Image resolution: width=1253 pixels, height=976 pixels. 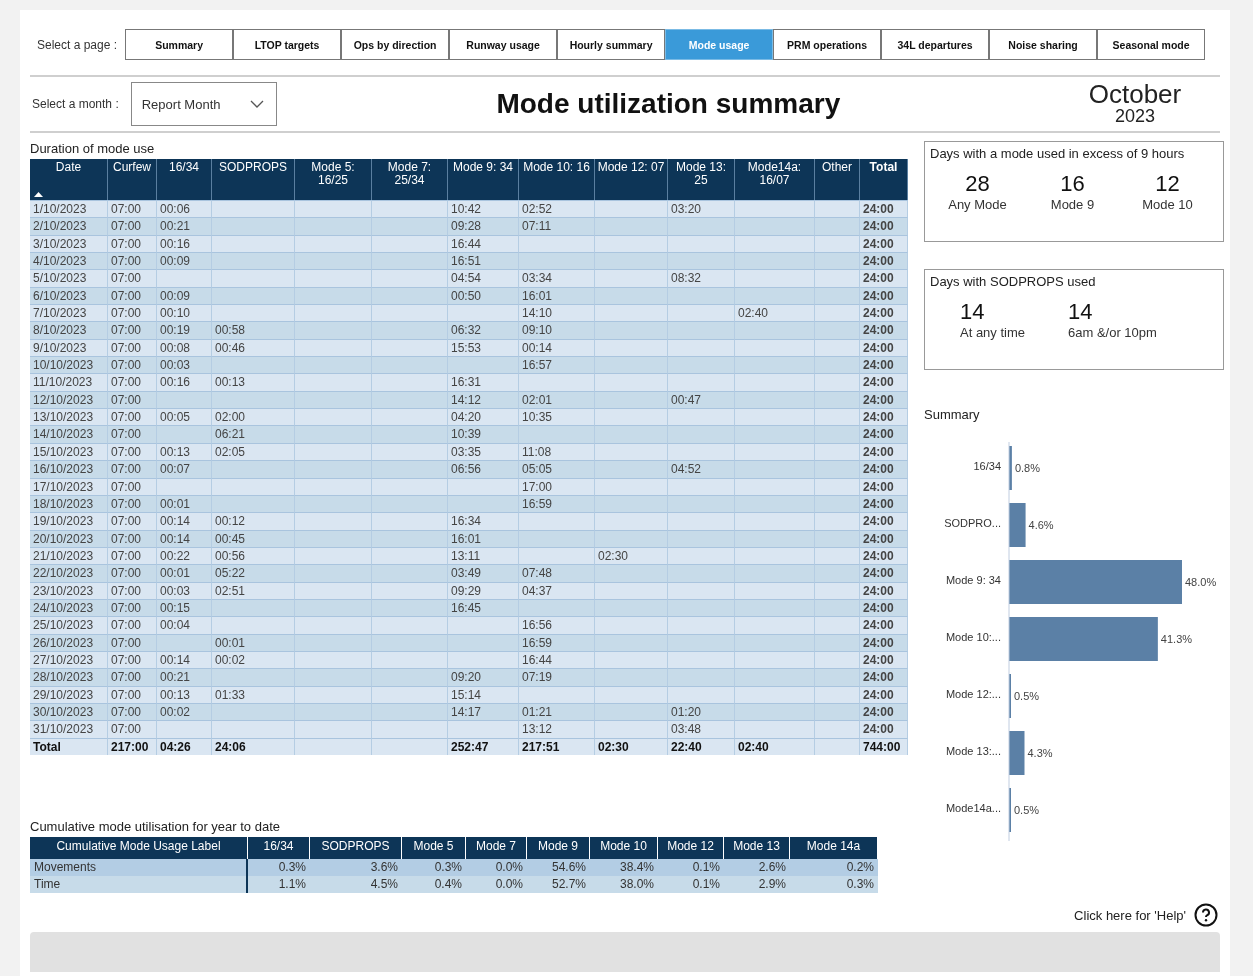 What do you see at coordinates (557, 469) in the screenshot?
I see `table-cell: 05:05` at bounding box center [557, 469].